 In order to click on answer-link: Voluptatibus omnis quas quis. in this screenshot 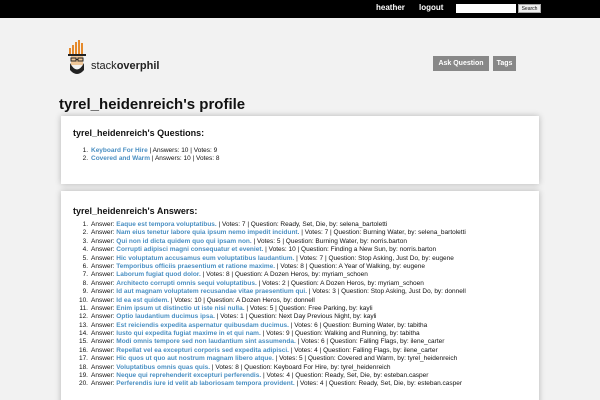, I will do `click(163, 367)`.